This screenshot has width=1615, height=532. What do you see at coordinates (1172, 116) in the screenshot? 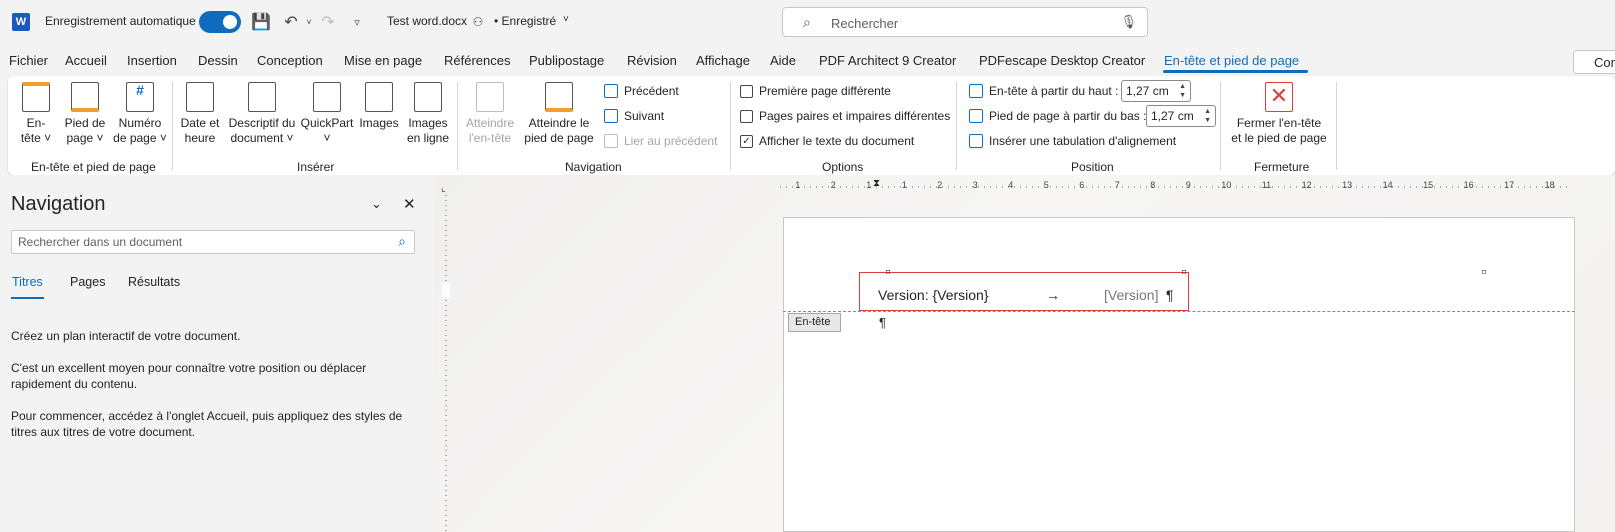
I see `footer-position-value: 1,27 cm` at bounding box center [1172, 116].